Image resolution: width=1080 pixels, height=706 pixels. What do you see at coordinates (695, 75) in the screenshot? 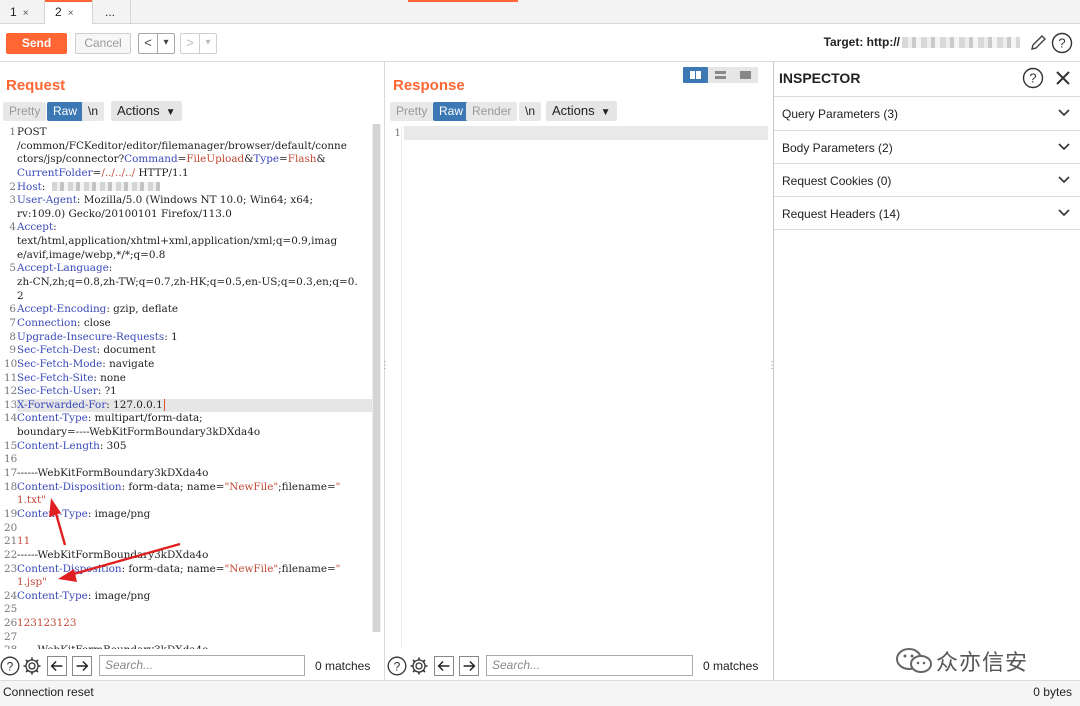
I see `layout-split-horizontal-icon` at bounding box center [695, 75].